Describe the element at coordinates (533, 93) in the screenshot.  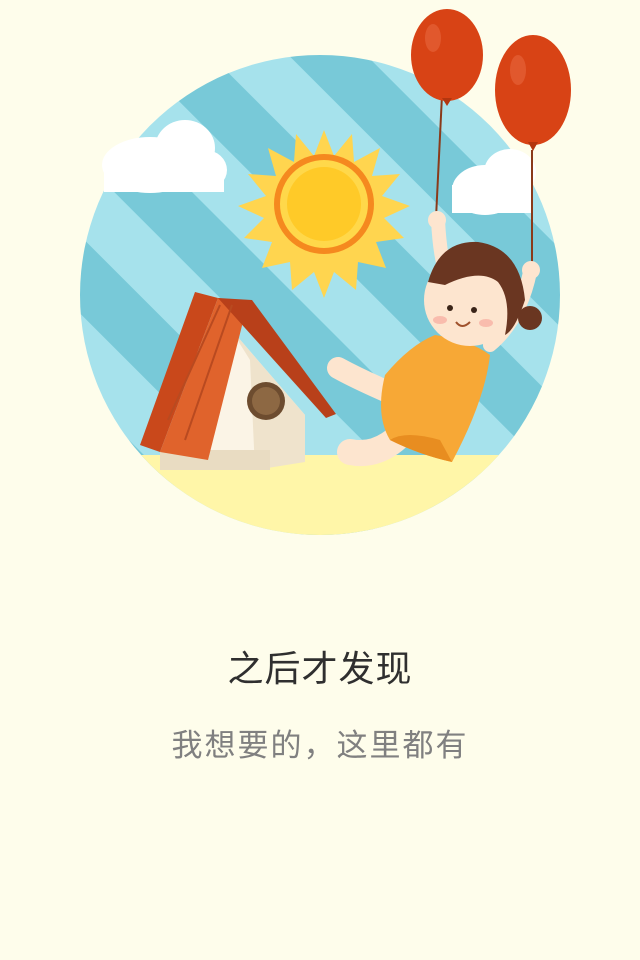
I see `balloon-icon` at that location.